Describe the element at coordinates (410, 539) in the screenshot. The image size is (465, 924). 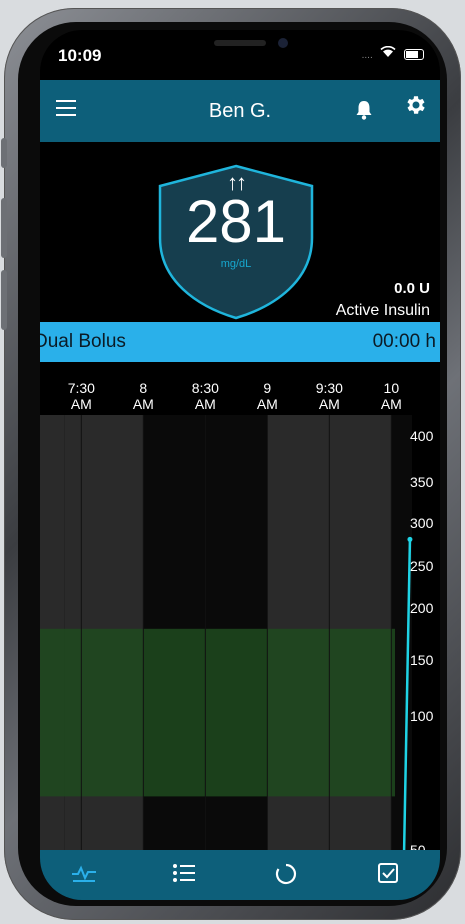
I see `glucose-point` at that location.